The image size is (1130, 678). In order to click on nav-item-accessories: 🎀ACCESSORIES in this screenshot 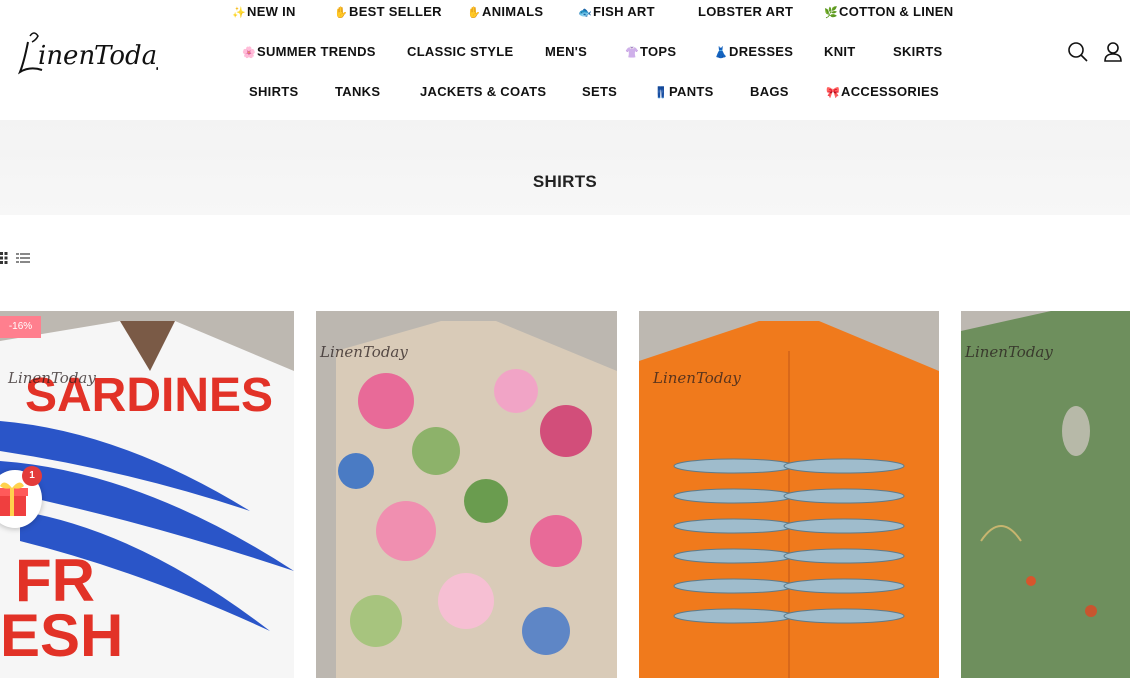, I will do `click(882, 91)`.